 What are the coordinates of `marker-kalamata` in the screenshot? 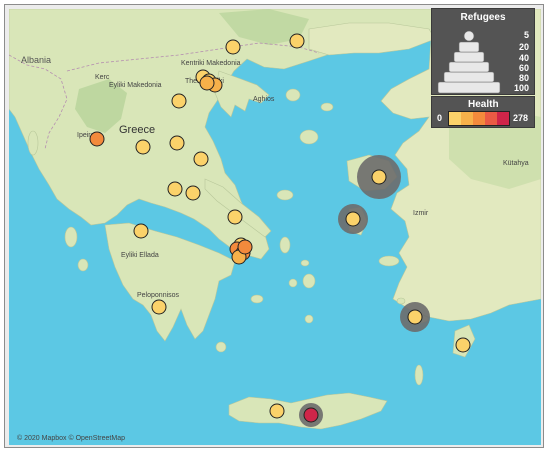 It's located at (159, 307).